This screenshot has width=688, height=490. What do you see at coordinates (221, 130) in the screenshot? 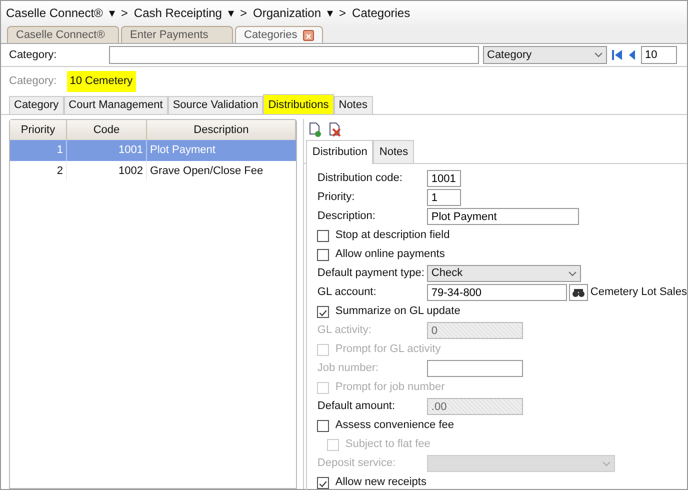
I see `column-header: Description` at bounding box center [221, 130].